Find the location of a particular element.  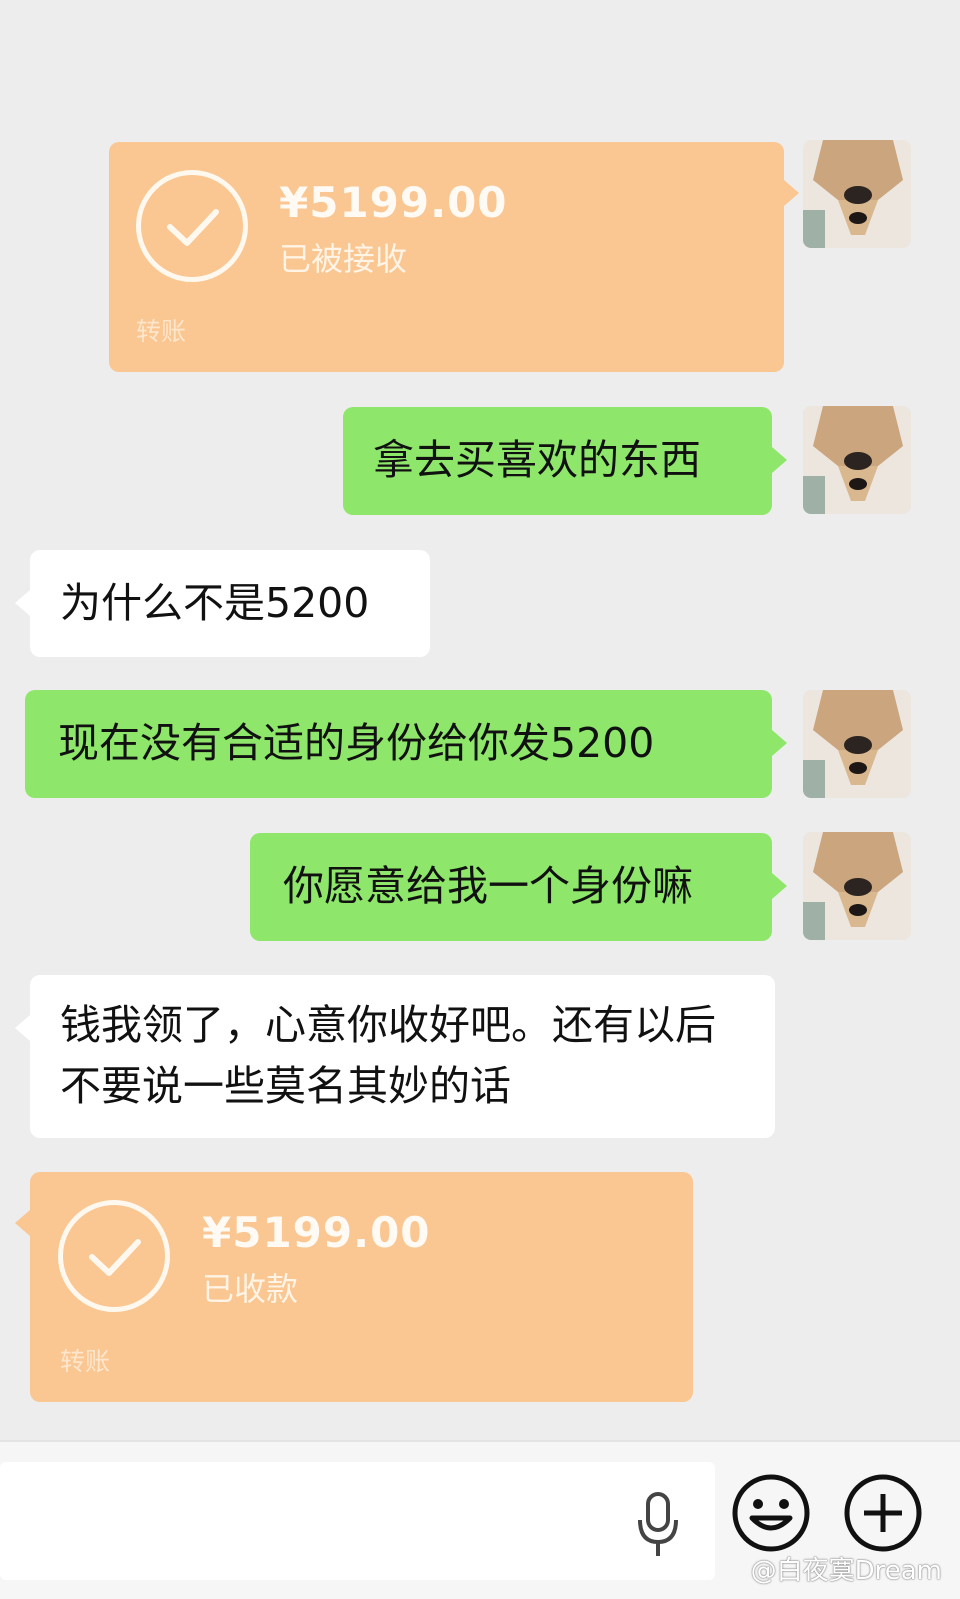

message-bubble-sent: 你愿意给我一个身份嘛 is located at coordinates (511, 887).